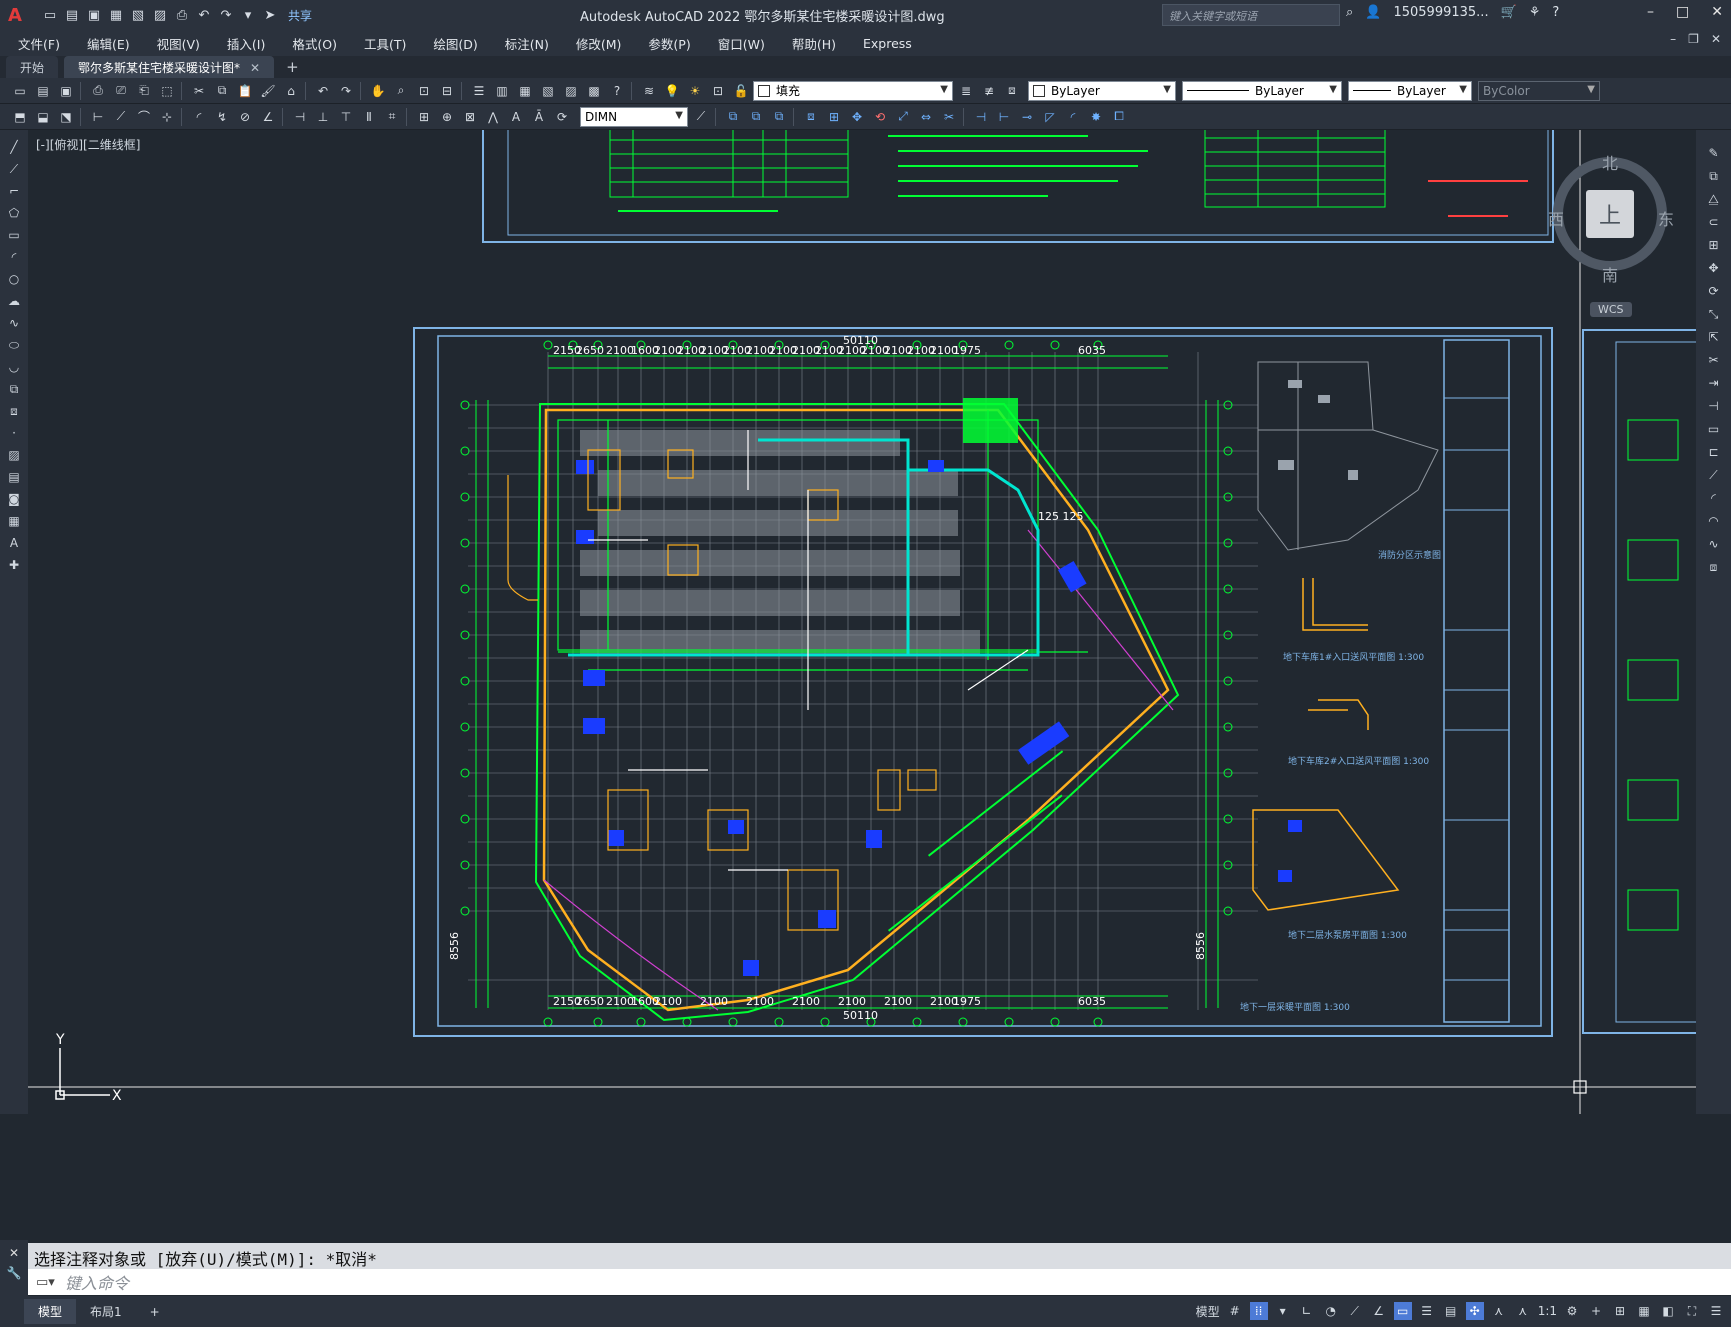 The height and width of the screenshot is (1327, 1731). What do you see at coordinates (14, 411) in the screenshot?
I see `make-block-icon: ⧈` at bounding box center [14, 411].